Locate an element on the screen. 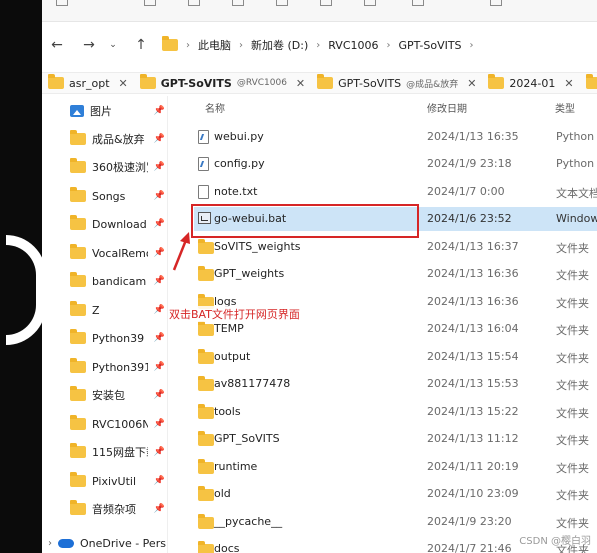  recent-chevron-icon: ⌄ is located at coordinates (113, 45).